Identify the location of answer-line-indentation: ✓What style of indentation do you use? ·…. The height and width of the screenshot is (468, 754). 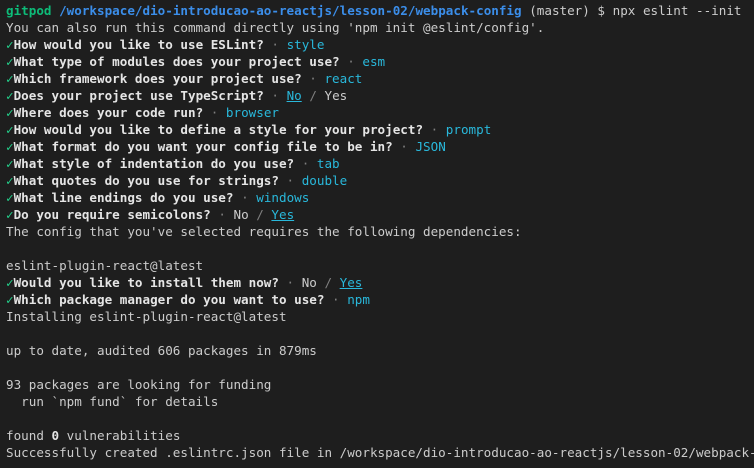
(380, 163).